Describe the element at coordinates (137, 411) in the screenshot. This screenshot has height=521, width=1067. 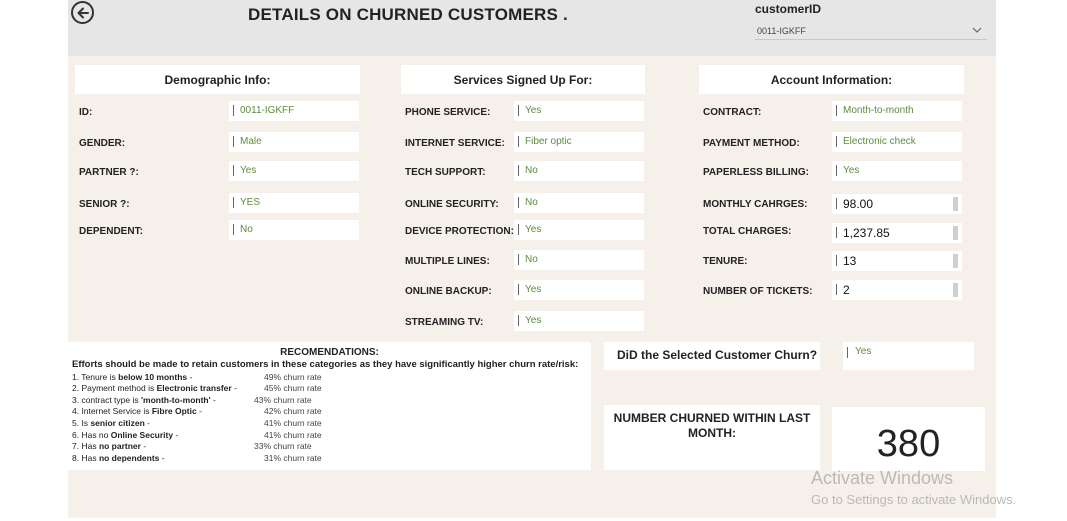
I see `recommendation-item: 4. Internet Service is Fibre Optic -` at that location.